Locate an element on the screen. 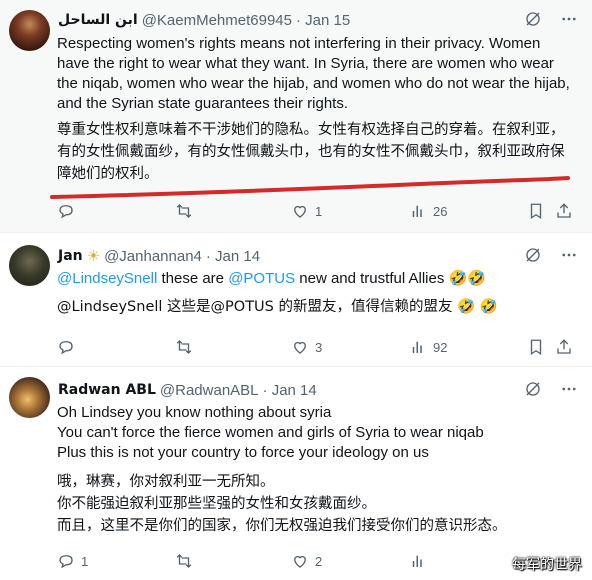  text-line: Oh Lindsey you know nothing about syria is located at coordinates (194, 412).